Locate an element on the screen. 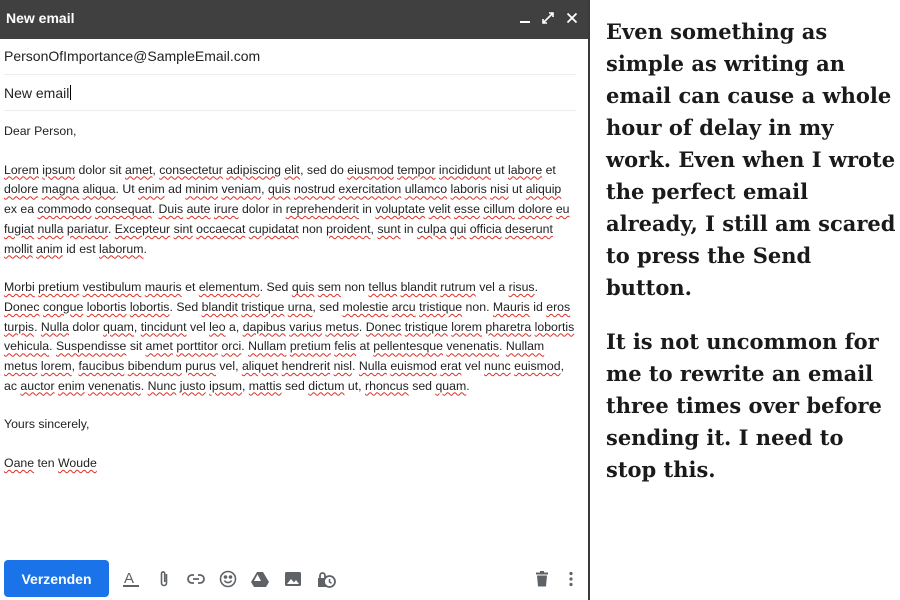 Image resolution: width=900 pixels, height=600 pixels. misspelled-word: tempor is located at coordinates (416, 170).